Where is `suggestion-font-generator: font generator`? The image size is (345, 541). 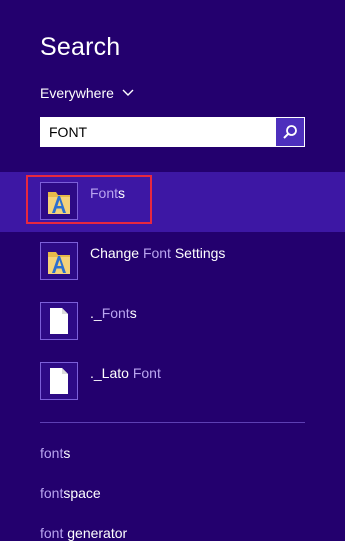 suggestion-font-generator: font generator is located at coordinates (83, 533).